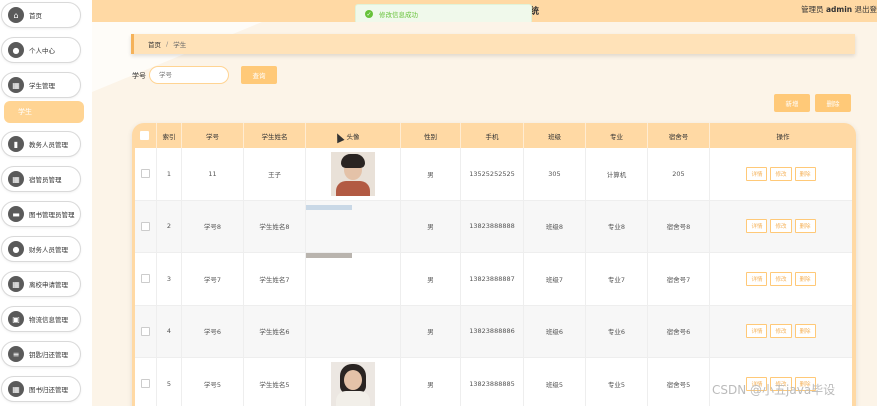 The image size is (877, 406). What do you see at coordinates (48, 320) in the screenshot?
I see `sidebar-item-label: 物流信息管理` at bounding box center [48, 320].